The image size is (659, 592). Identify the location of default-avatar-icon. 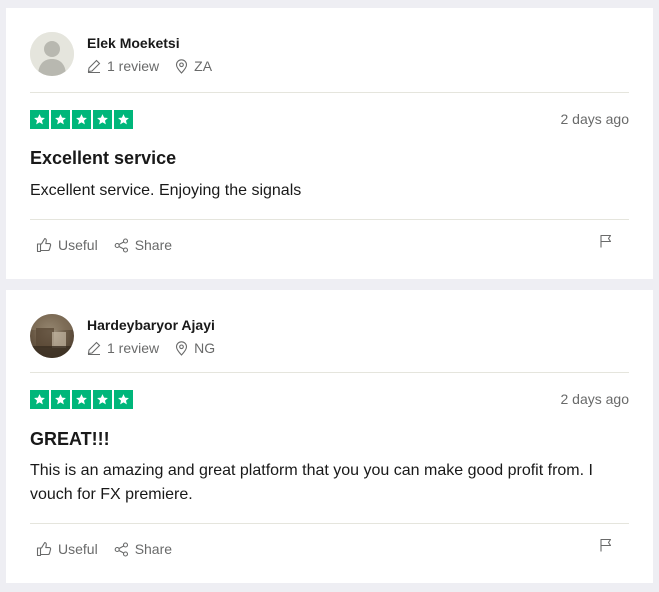
(52, 54).